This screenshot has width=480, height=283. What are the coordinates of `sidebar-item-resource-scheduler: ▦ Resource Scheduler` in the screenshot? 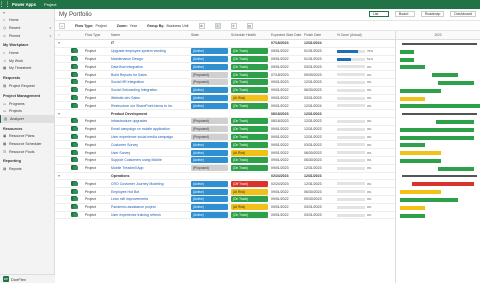 It's located at (27, 144).